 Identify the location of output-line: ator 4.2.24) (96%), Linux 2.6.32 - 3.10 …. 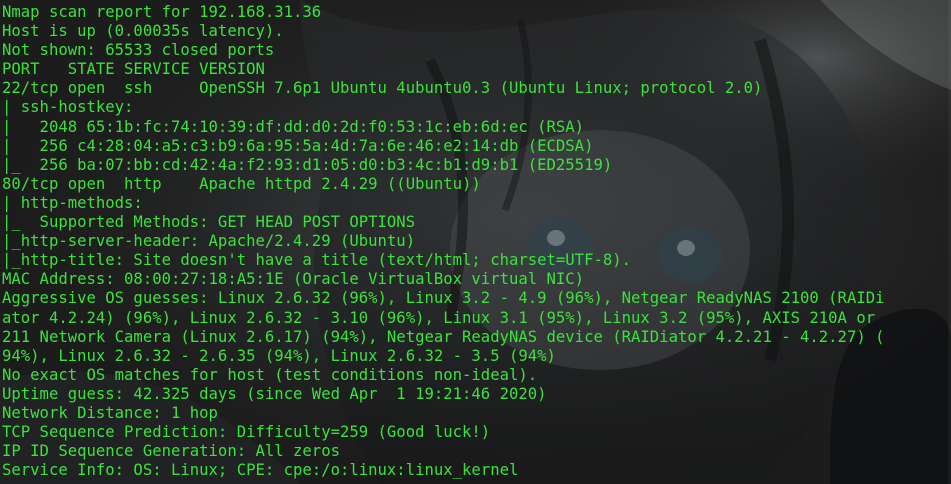
(439, 317).